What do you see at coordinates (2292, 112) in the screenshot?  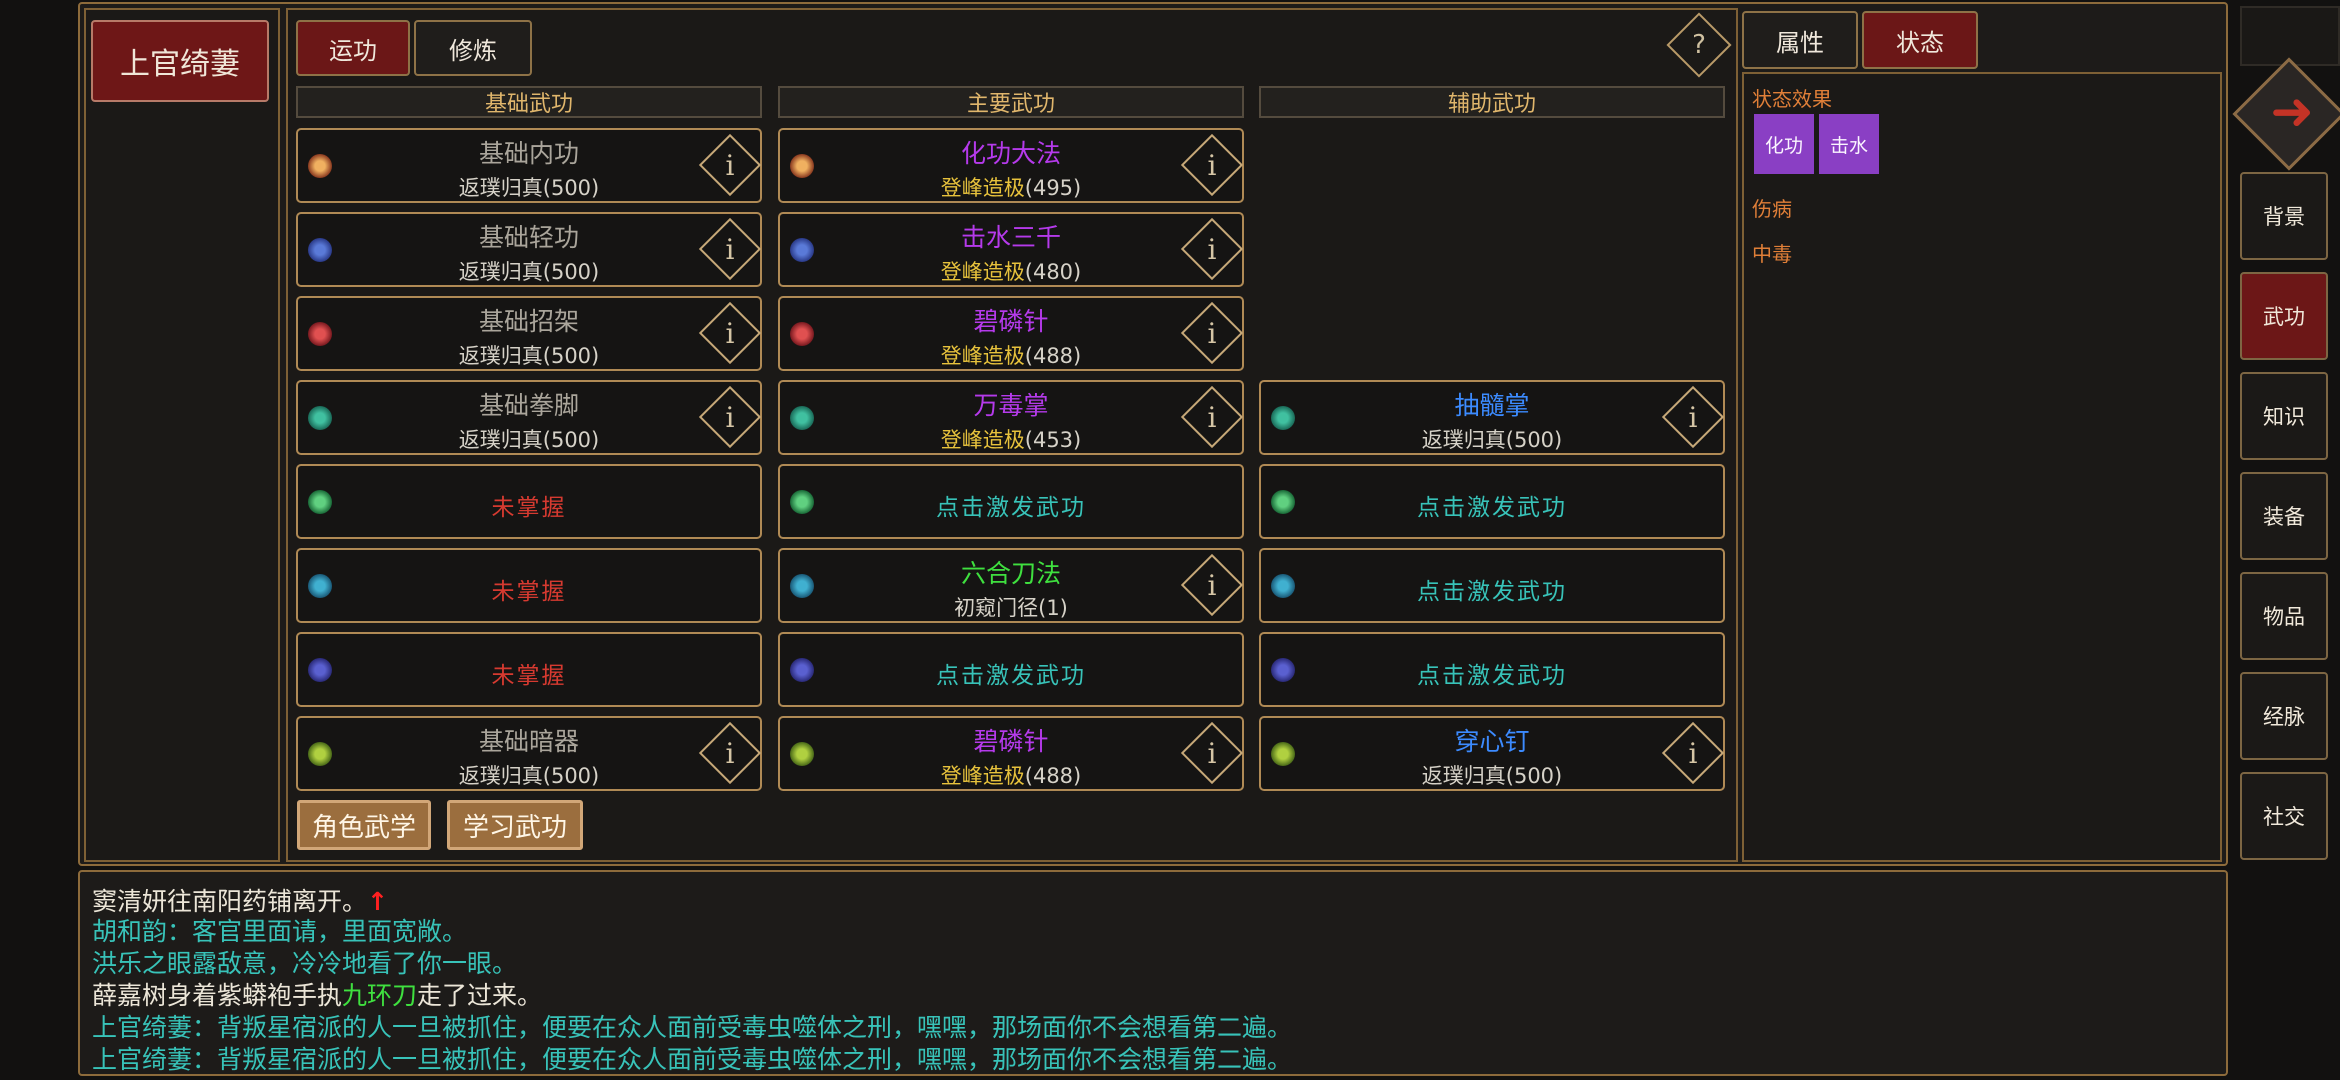 I see `back-arrow-glyph: ➜` at bounding box center [2292, 112].